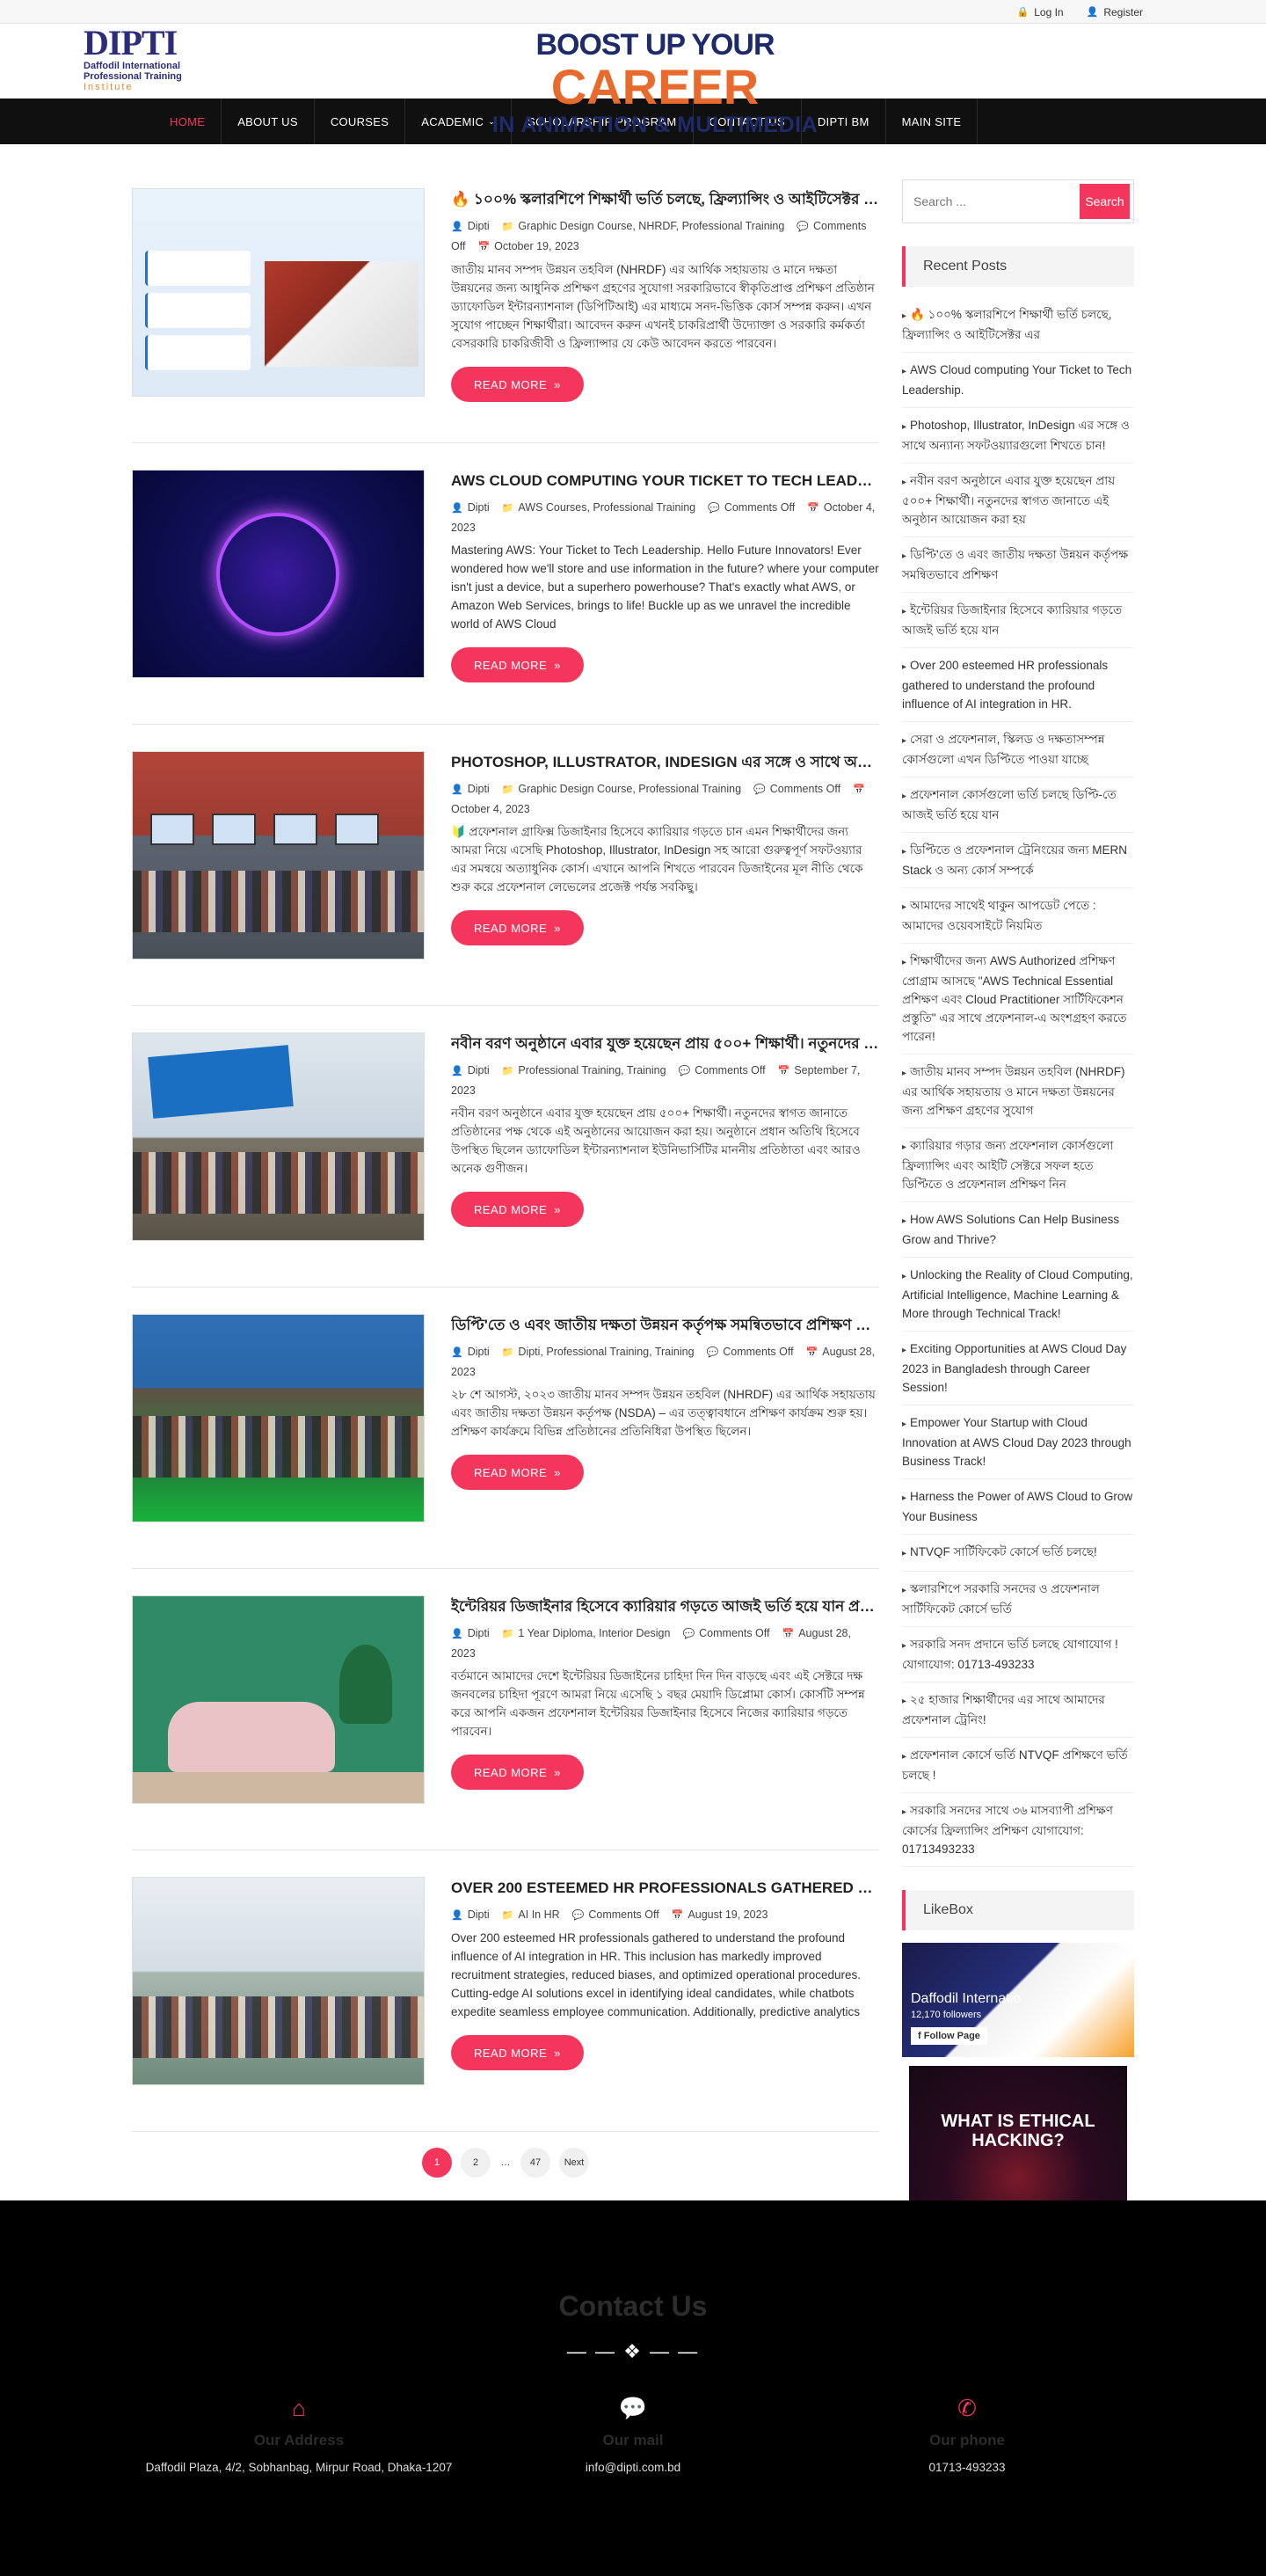 Image resolution: width=1266 pixels, height=2576 pixels. Describe the element at coordinates (606, 508) in the screenshot. I see `post-categories: AWS Courses, Professional Training` at that location.